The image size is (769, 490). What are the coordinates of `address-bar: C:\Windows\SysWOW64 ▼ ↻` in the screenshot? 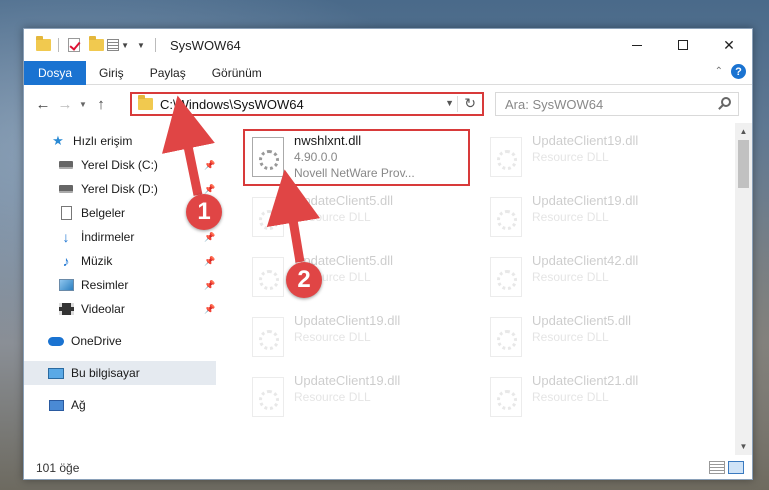 It's located at (307, 104).